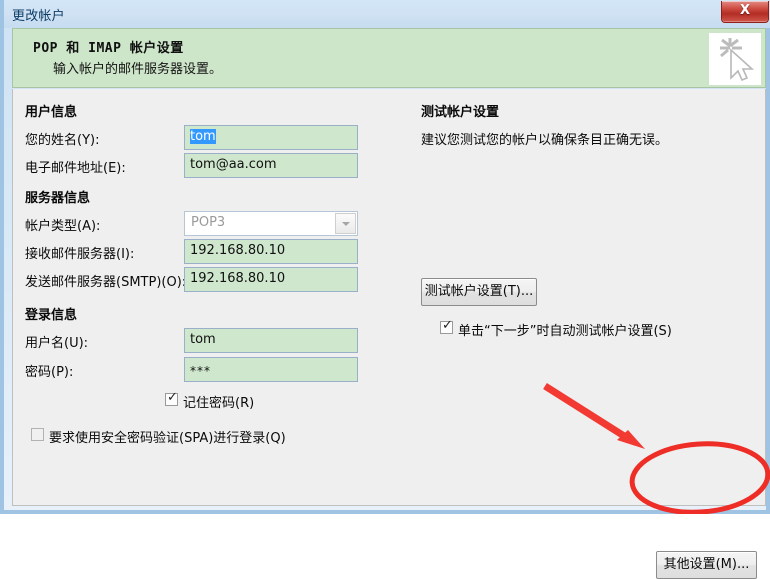 This screenshot has height=579, width=770. I want to click on test-account-description: 建议您测试您的帐户以确保条目正确无误。, so click(545, 140).